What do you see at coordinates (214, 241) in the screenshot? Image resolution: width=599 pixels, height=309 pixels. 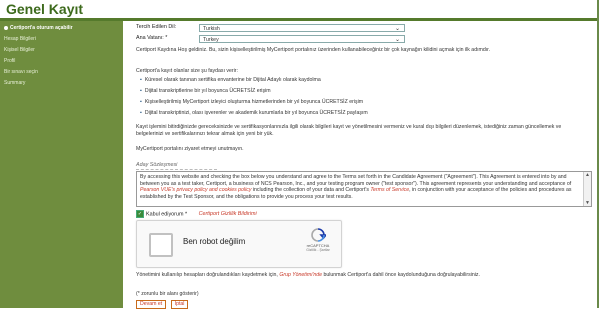 I see `recaptcha-label: Ben robot değilim` at bounding box center [214, 241].